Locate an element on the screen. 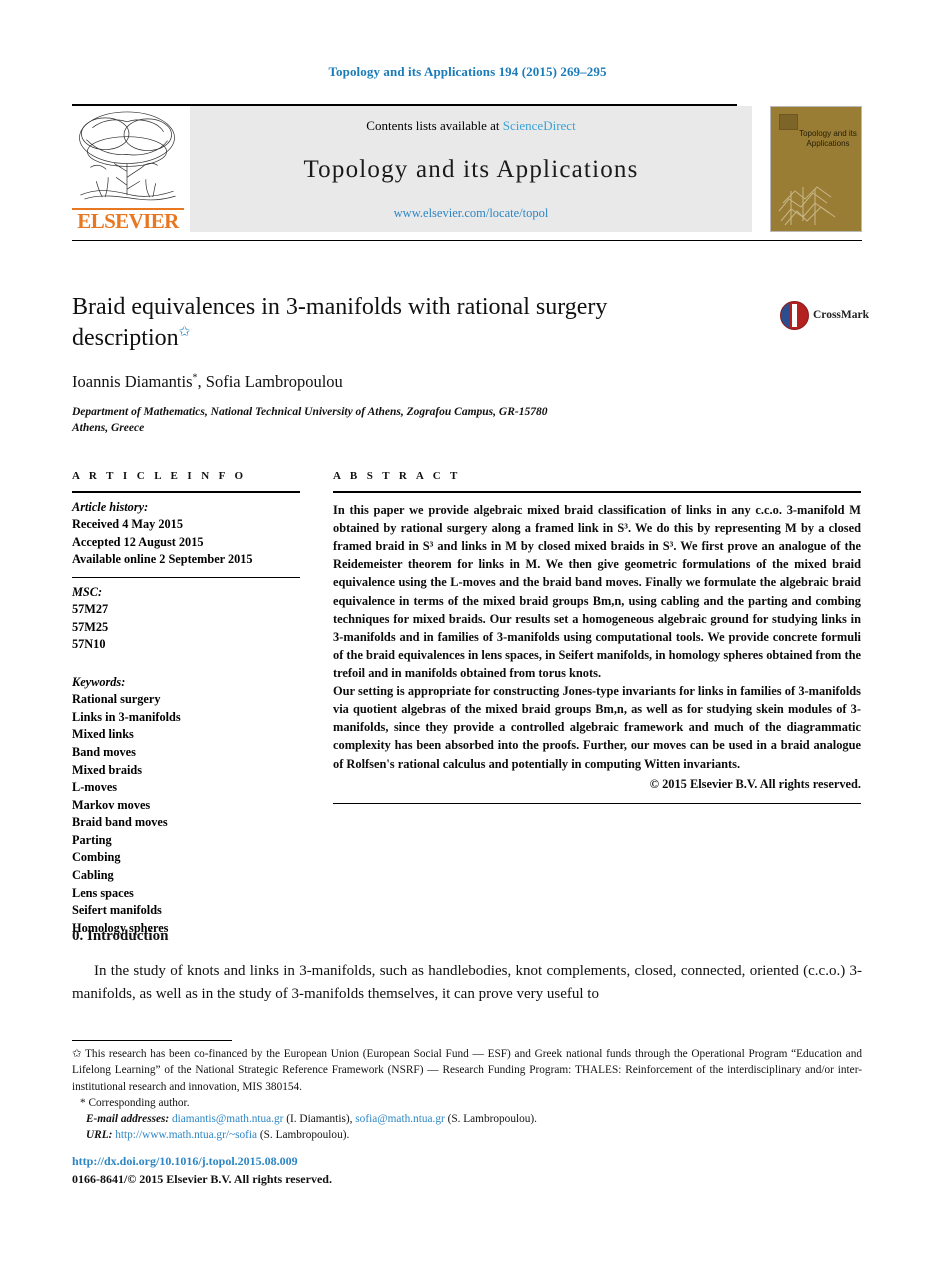 This screenshot has height=1266, width=935. keyword-1: Links in 3-manifolds is located at coordinates (126, 716).